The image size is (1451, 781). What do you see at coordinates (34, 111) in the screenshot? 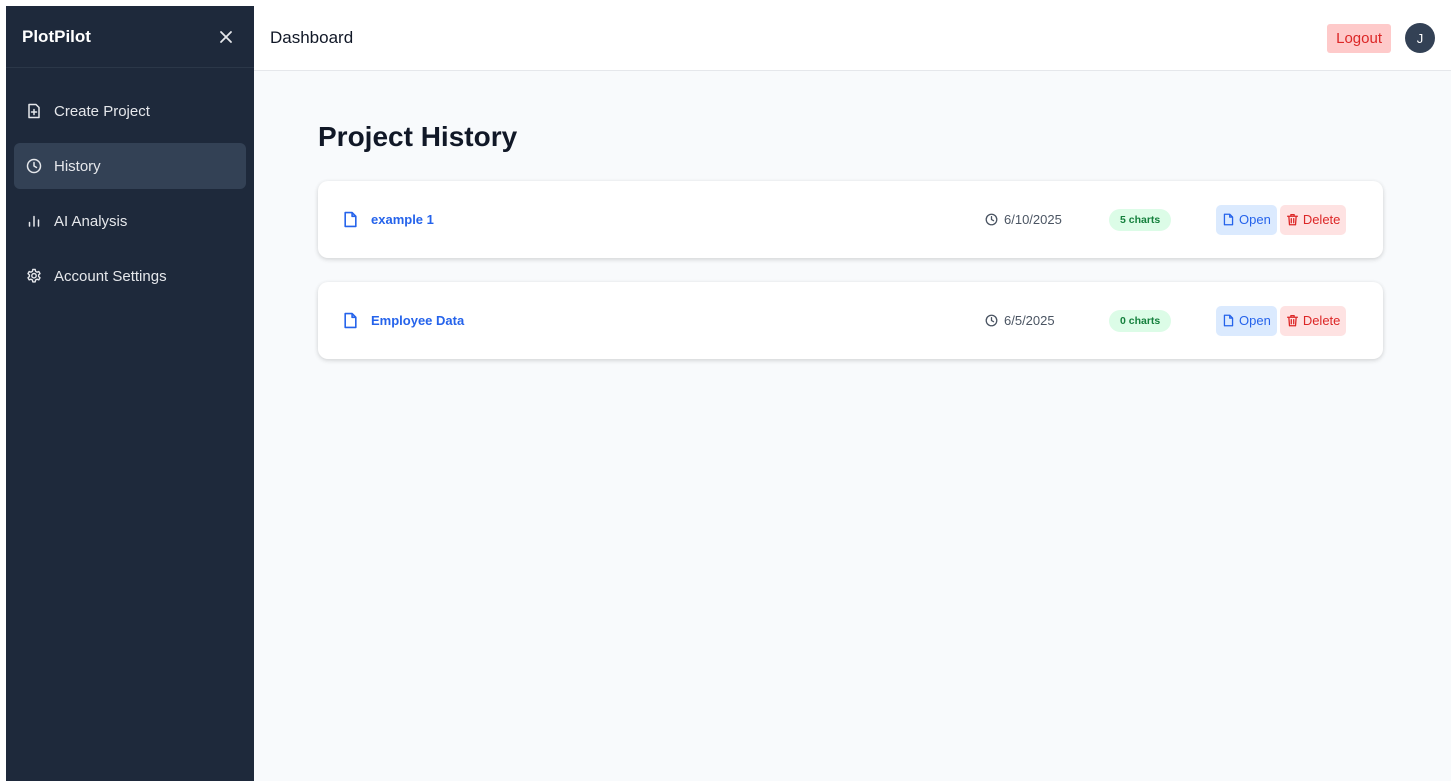
I see `file-plus-icon` at bounding box center [34, 111].